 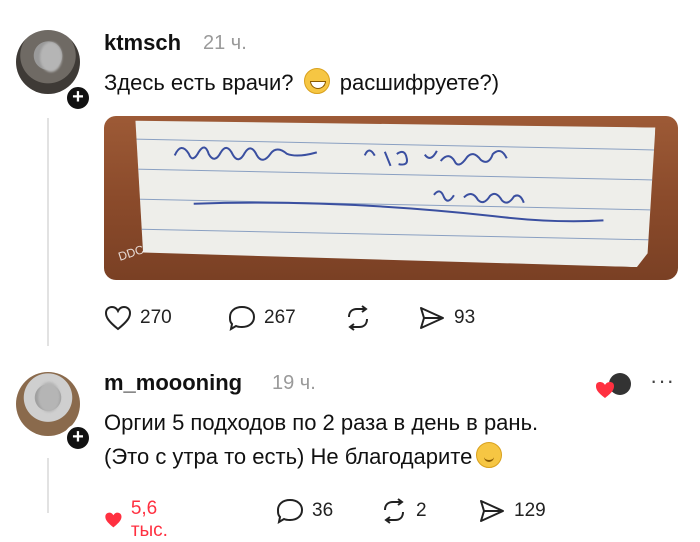 What do you see at coordinates (419, 82) in the screenshot?
I see `post-text-part2: расшифруете?)` at bounding box center [419, 82].